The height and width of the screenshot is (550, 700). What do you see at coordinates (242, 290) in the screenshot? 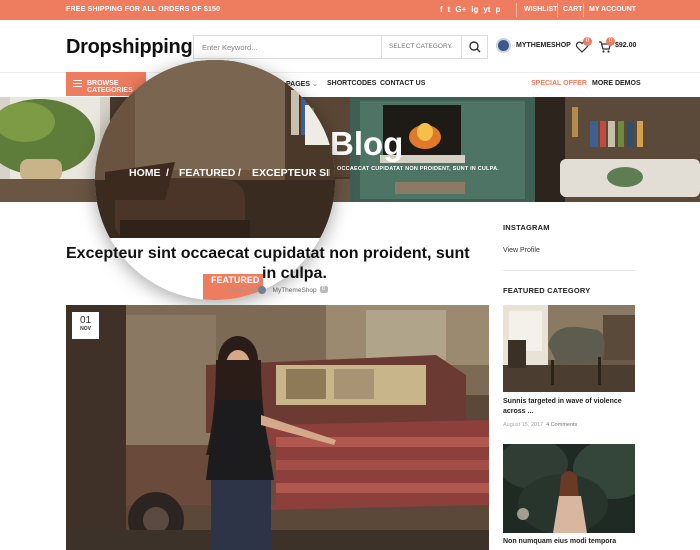
I see `posted-by-label: Posted by` at bounding box center [242, 290].